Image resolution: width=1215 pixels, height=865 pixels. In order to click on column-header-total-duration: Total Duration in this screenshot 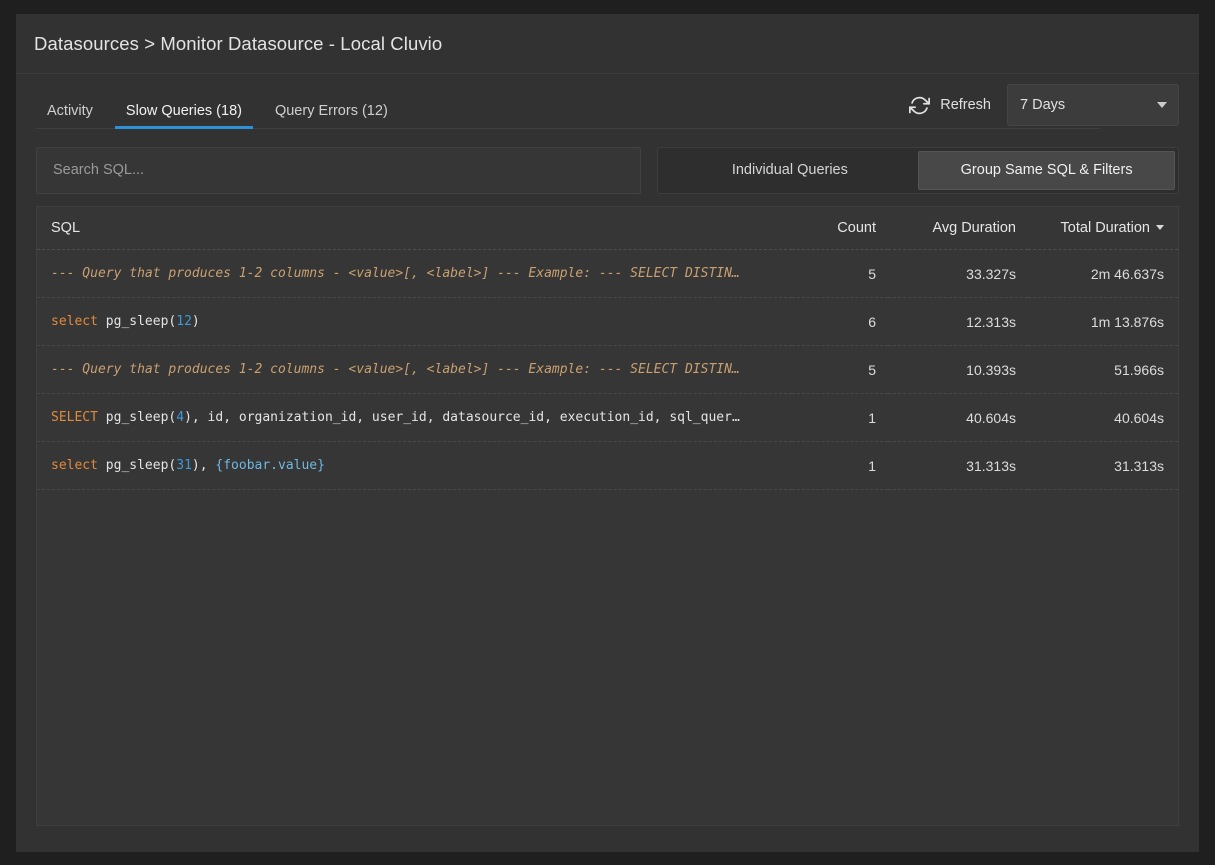, I will do `click(1103, 228)`.